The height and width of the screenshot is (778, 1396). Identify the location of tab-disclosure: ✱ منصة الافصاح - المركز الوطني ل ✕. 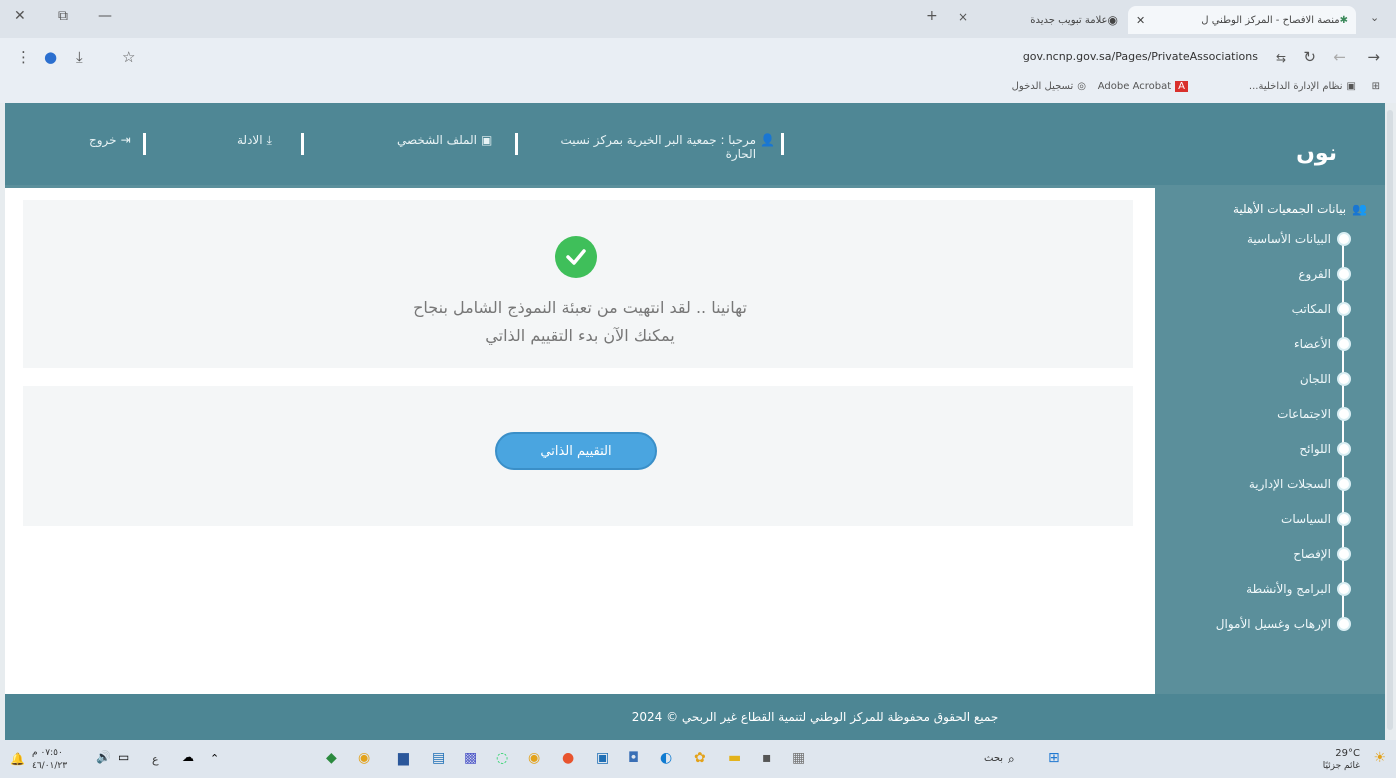
(1242, 20).